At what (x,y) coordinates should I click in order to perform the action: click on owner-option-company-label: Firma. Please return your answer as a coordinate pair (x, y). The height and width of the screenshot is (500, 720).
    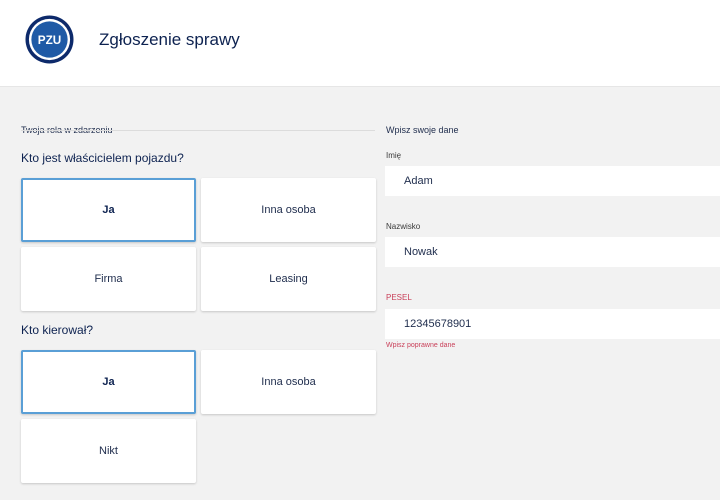
    Looking at the image, I should click on (108, 279).